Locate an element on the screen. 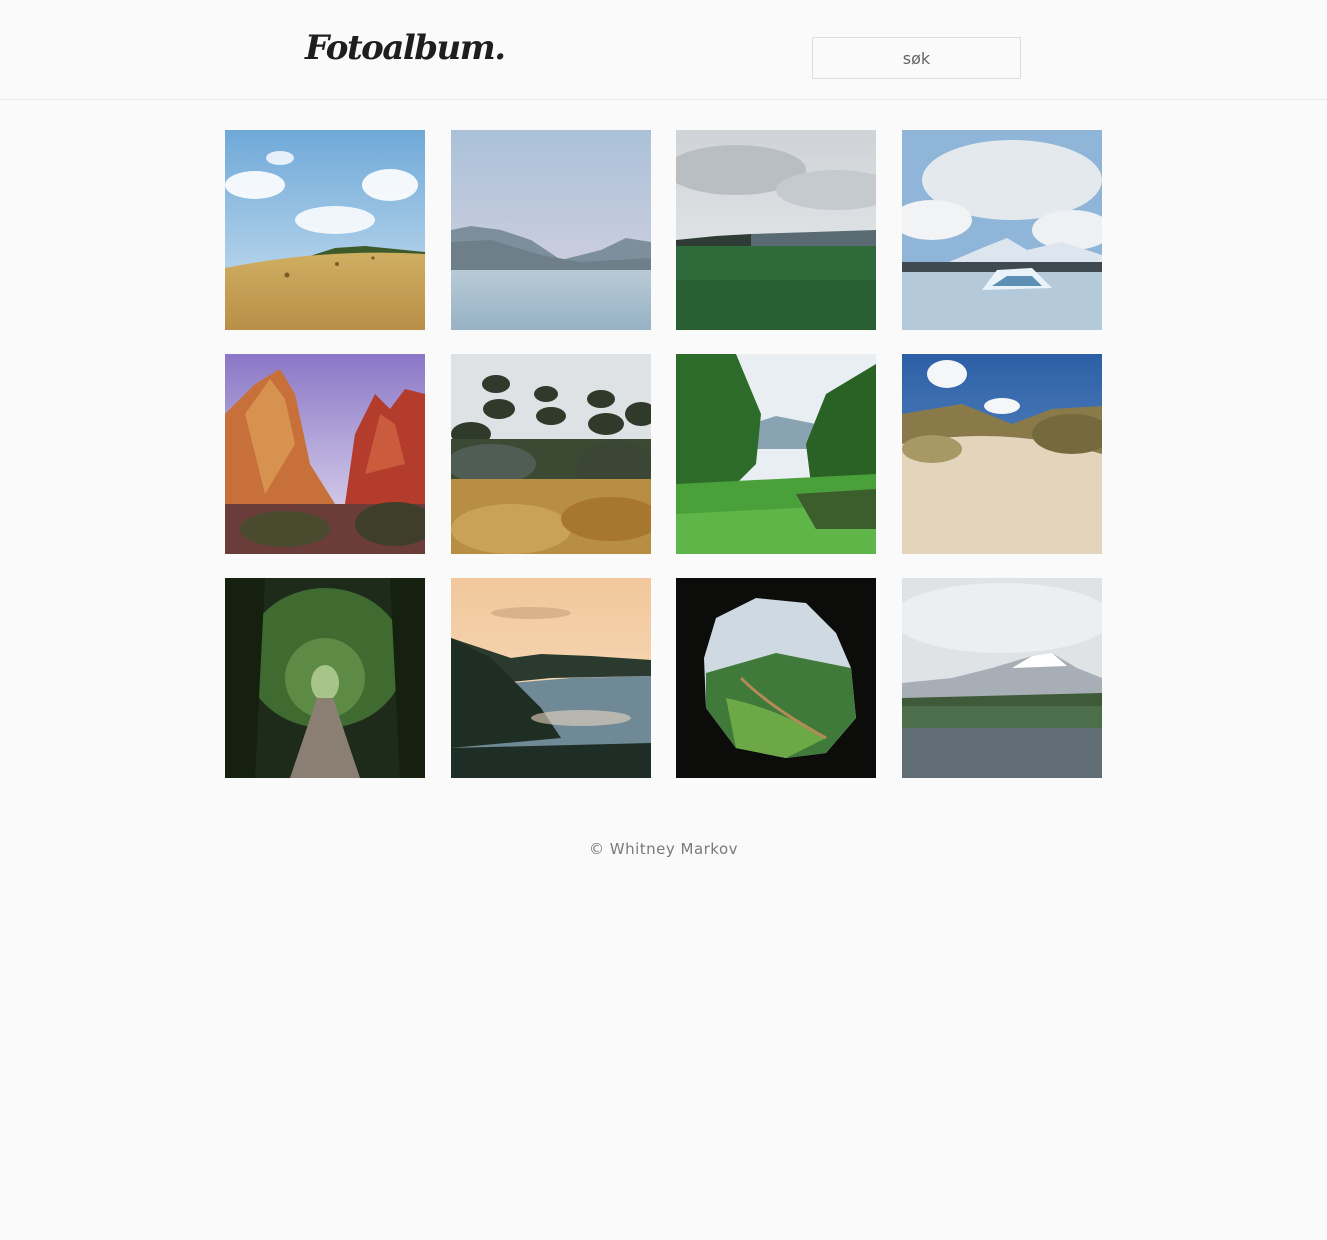 The height and width of the screenshot is (1240, 1327). site-logo: Fotoalbum. is located at coordinates (405, 48).